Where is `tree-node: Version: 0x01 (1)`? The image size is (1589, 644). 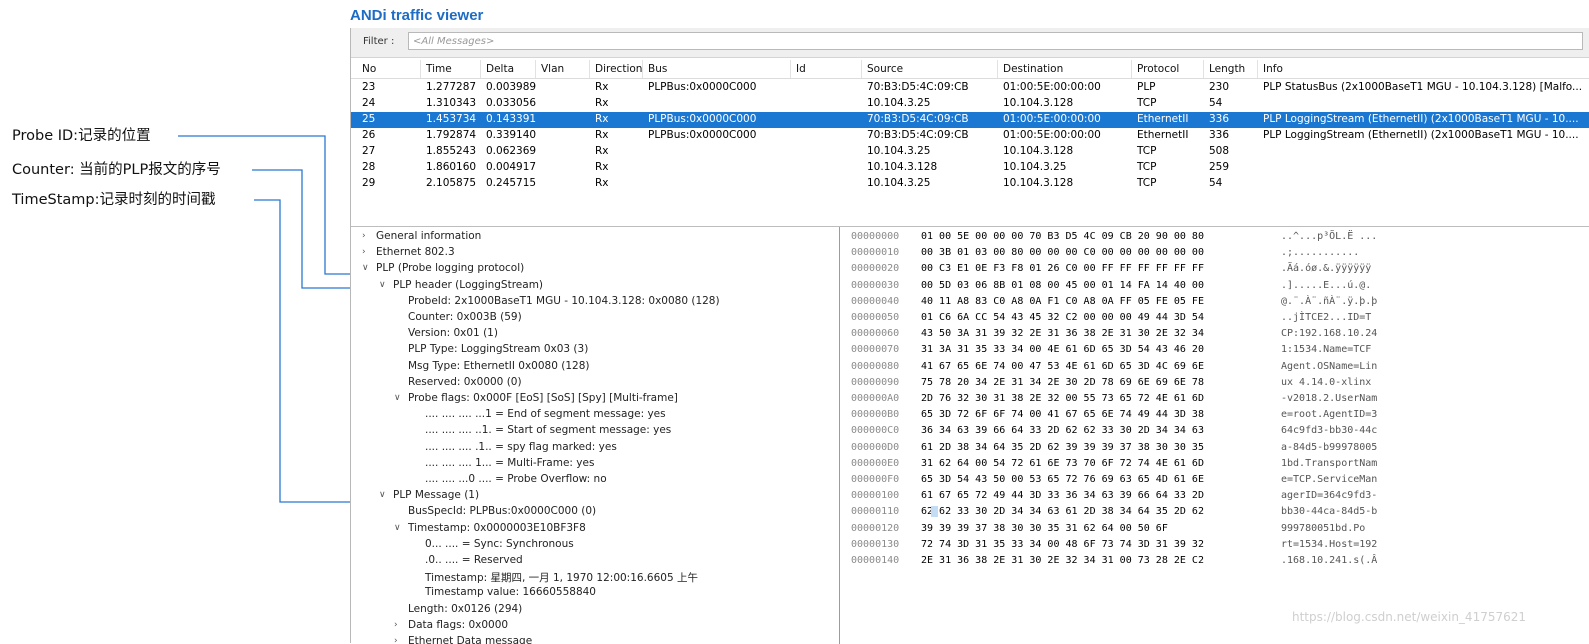
tree-node: Version: 0x01 (1) is located at coordinates (453, 333).